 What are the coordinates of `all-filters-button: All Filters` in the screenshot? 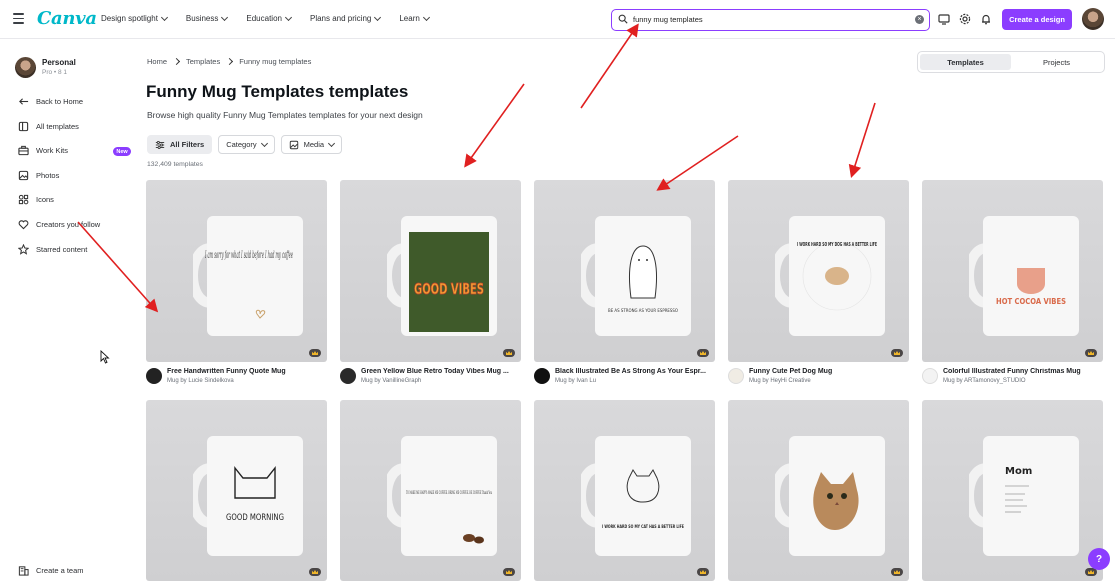 It's located at (180, 144).